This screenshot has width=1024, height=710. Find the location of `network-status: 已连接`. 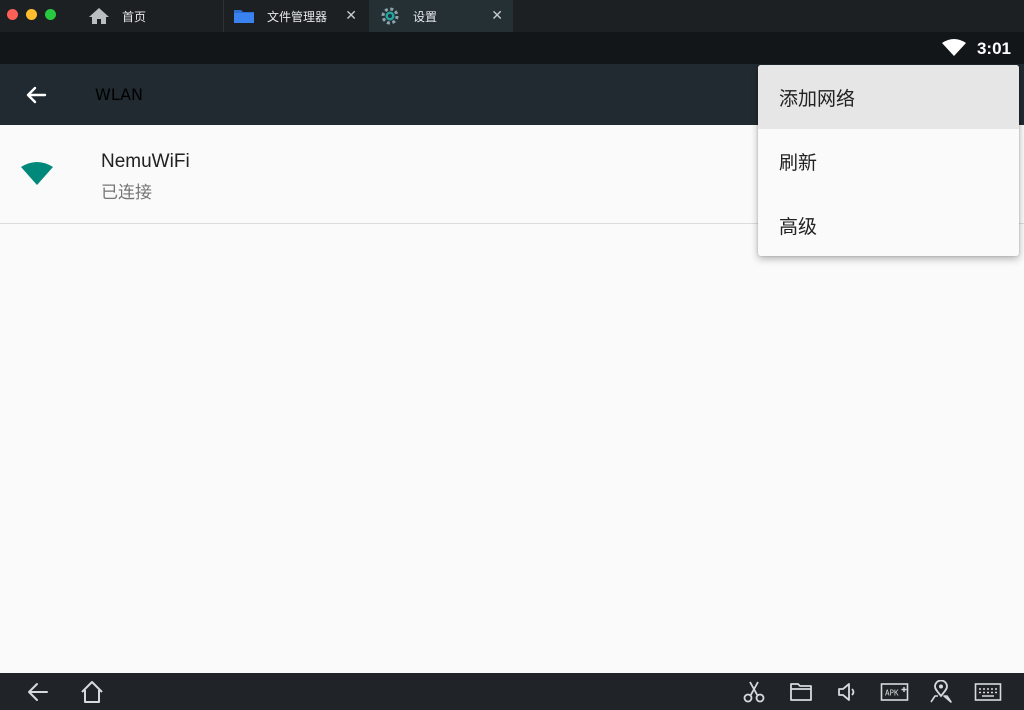

network-status: 已连接 is located at coordinates (126, 193).